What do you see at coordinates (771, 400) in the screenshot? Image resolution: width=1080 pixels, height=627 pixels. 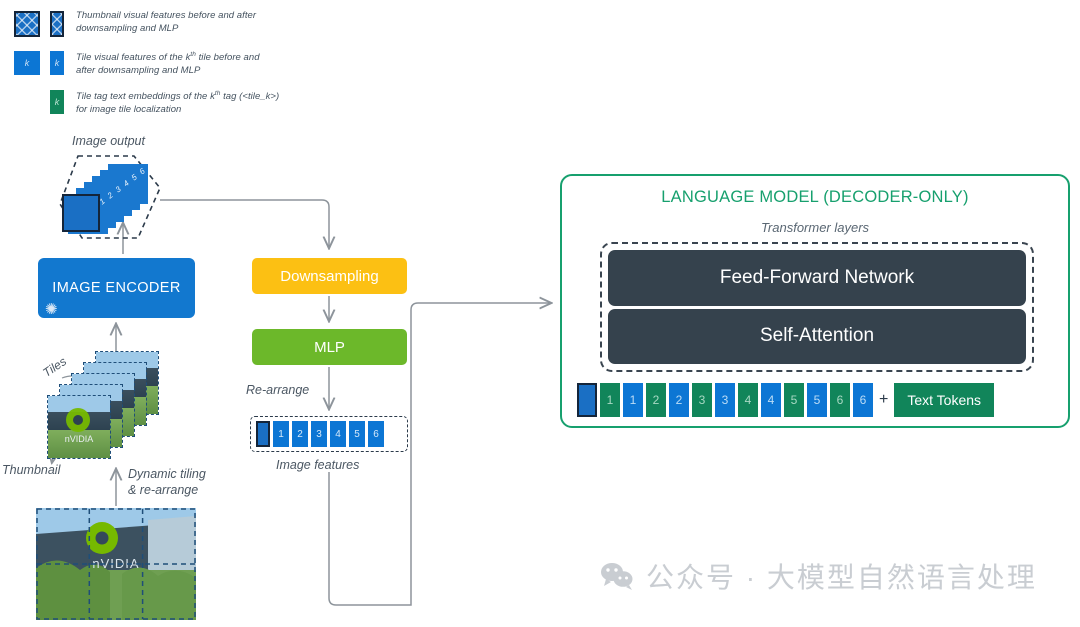 I see `token-tile: 4` at bounding box center [771, 400].